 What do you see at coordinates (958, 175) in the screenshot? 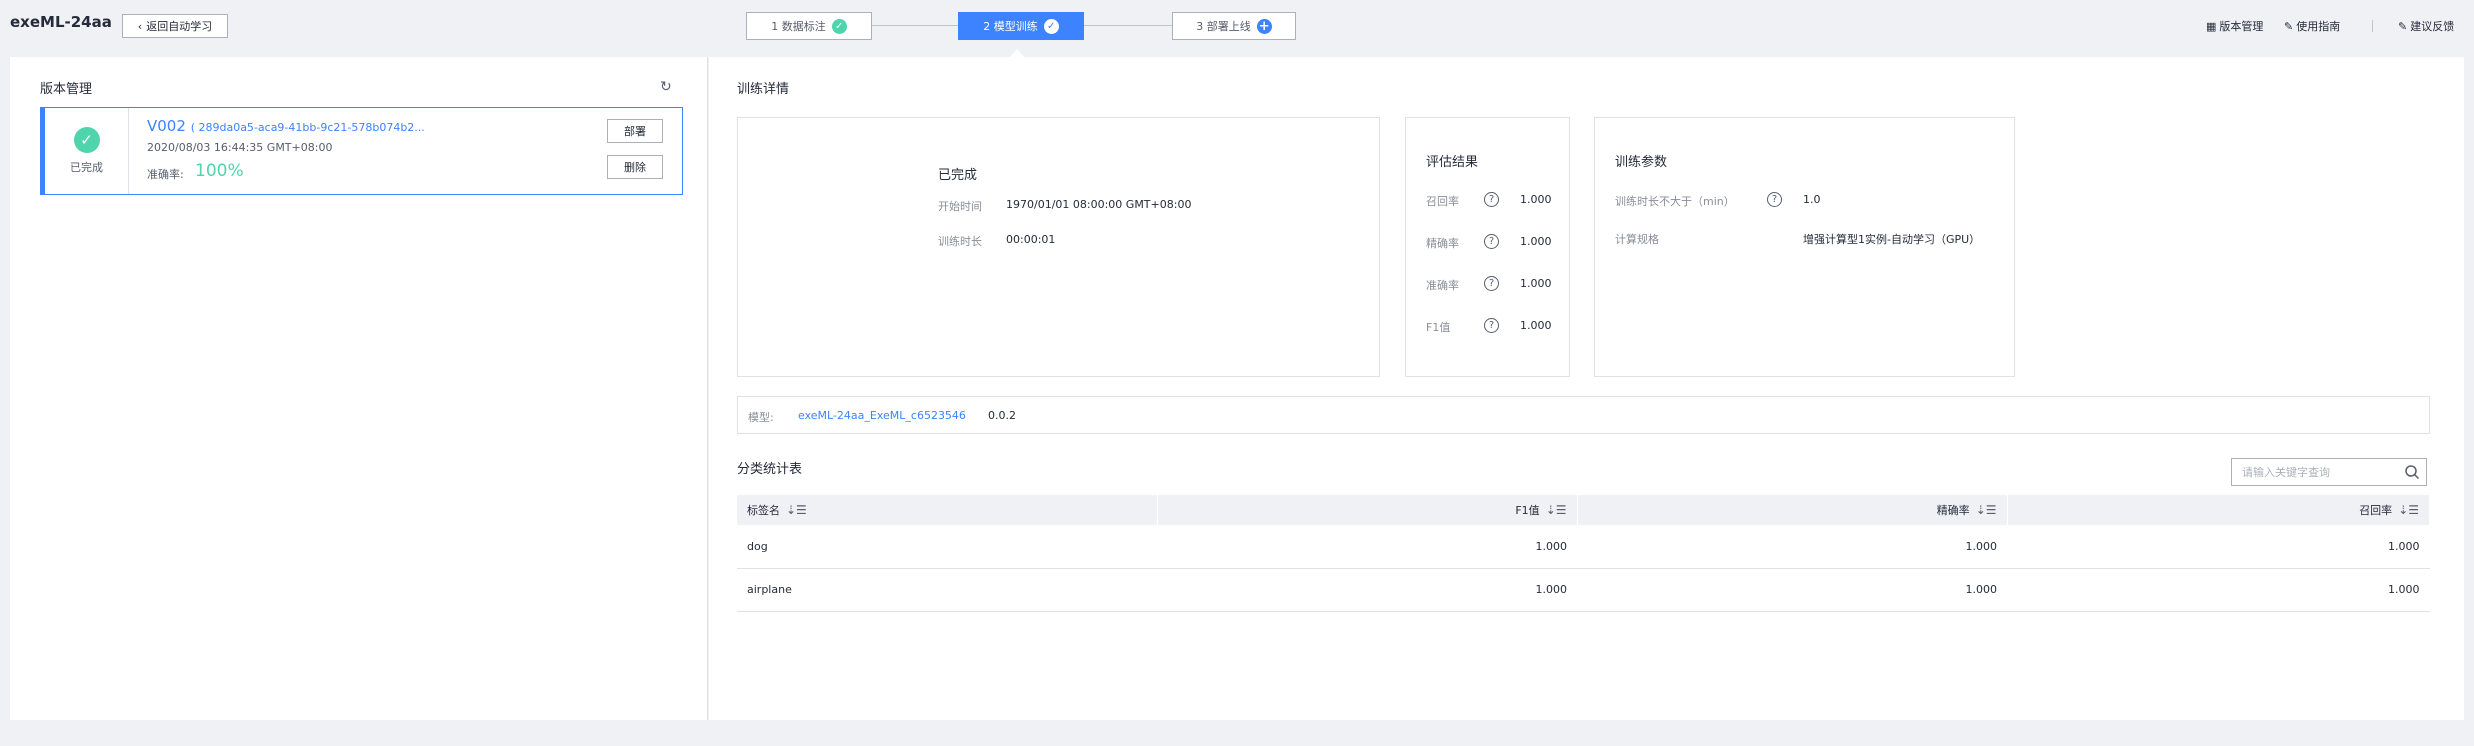
I see `training-status-heading: 已完成` at bounding box center [958, 175].